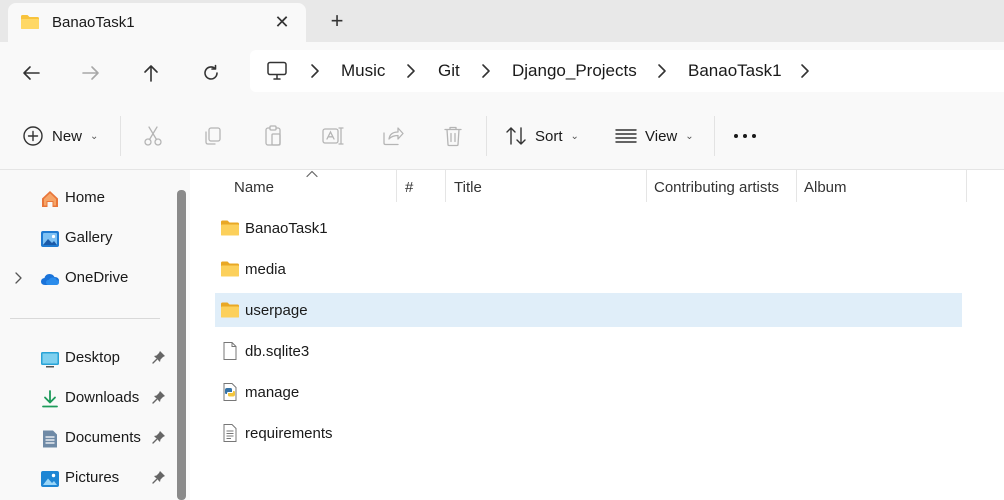  What do you see at coordinates (588, 392) in the screenshot?
I see `file-row: manage` at bounding box center [588, 392].